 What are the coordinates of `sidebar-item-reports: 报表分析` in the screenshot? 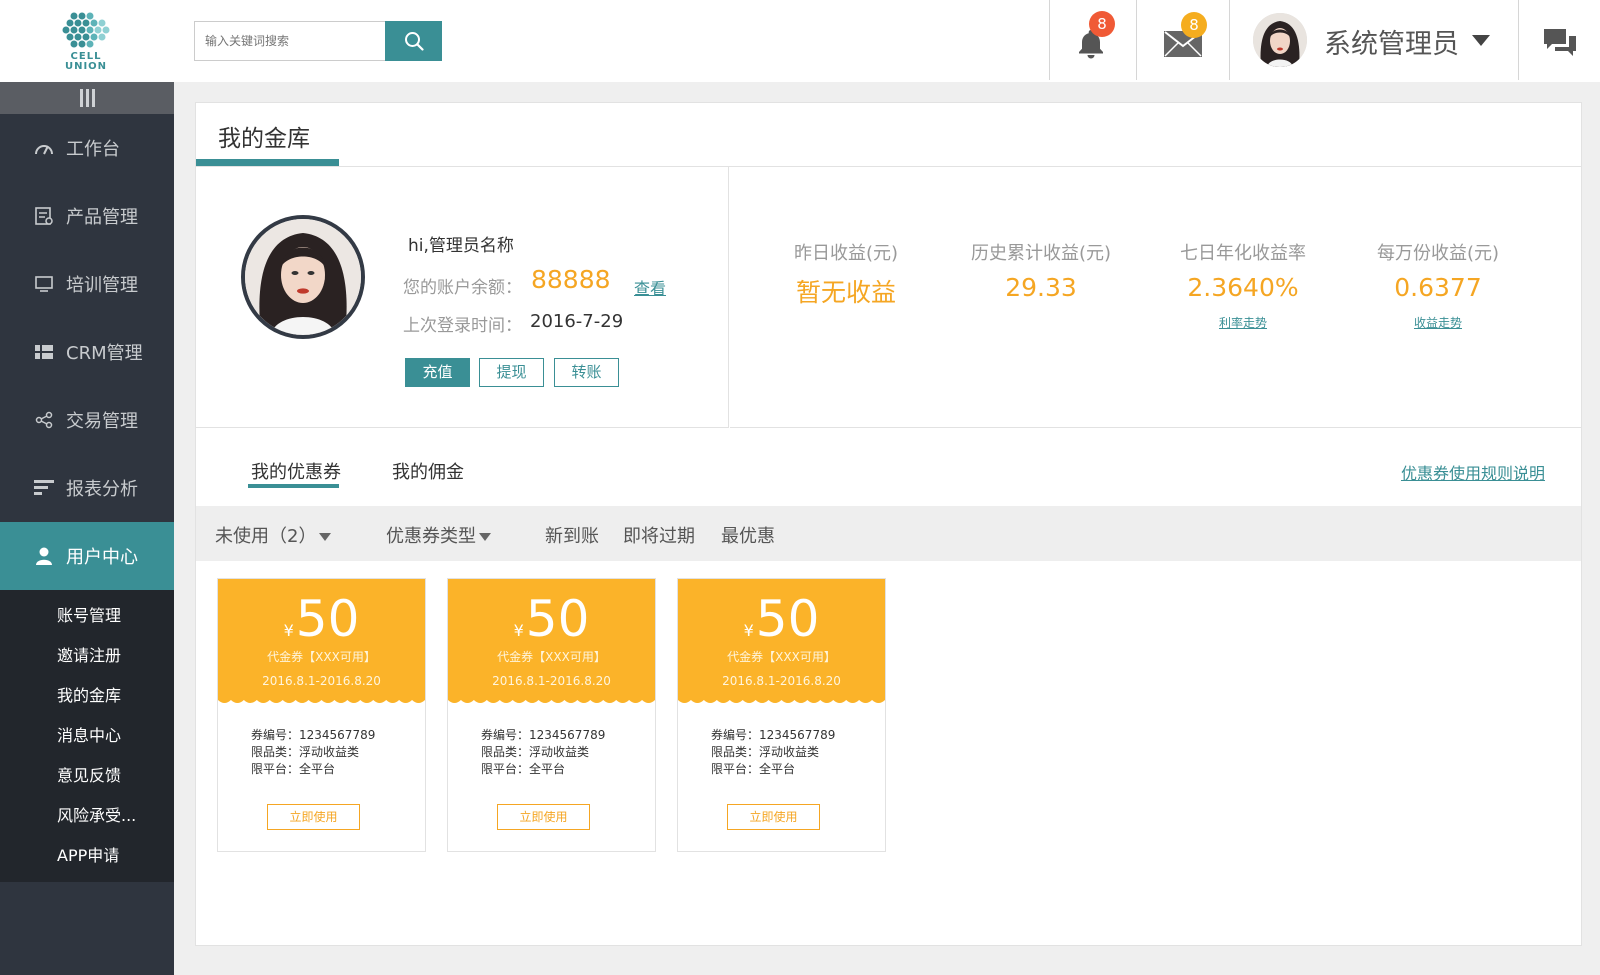 It's located at (87, 488).